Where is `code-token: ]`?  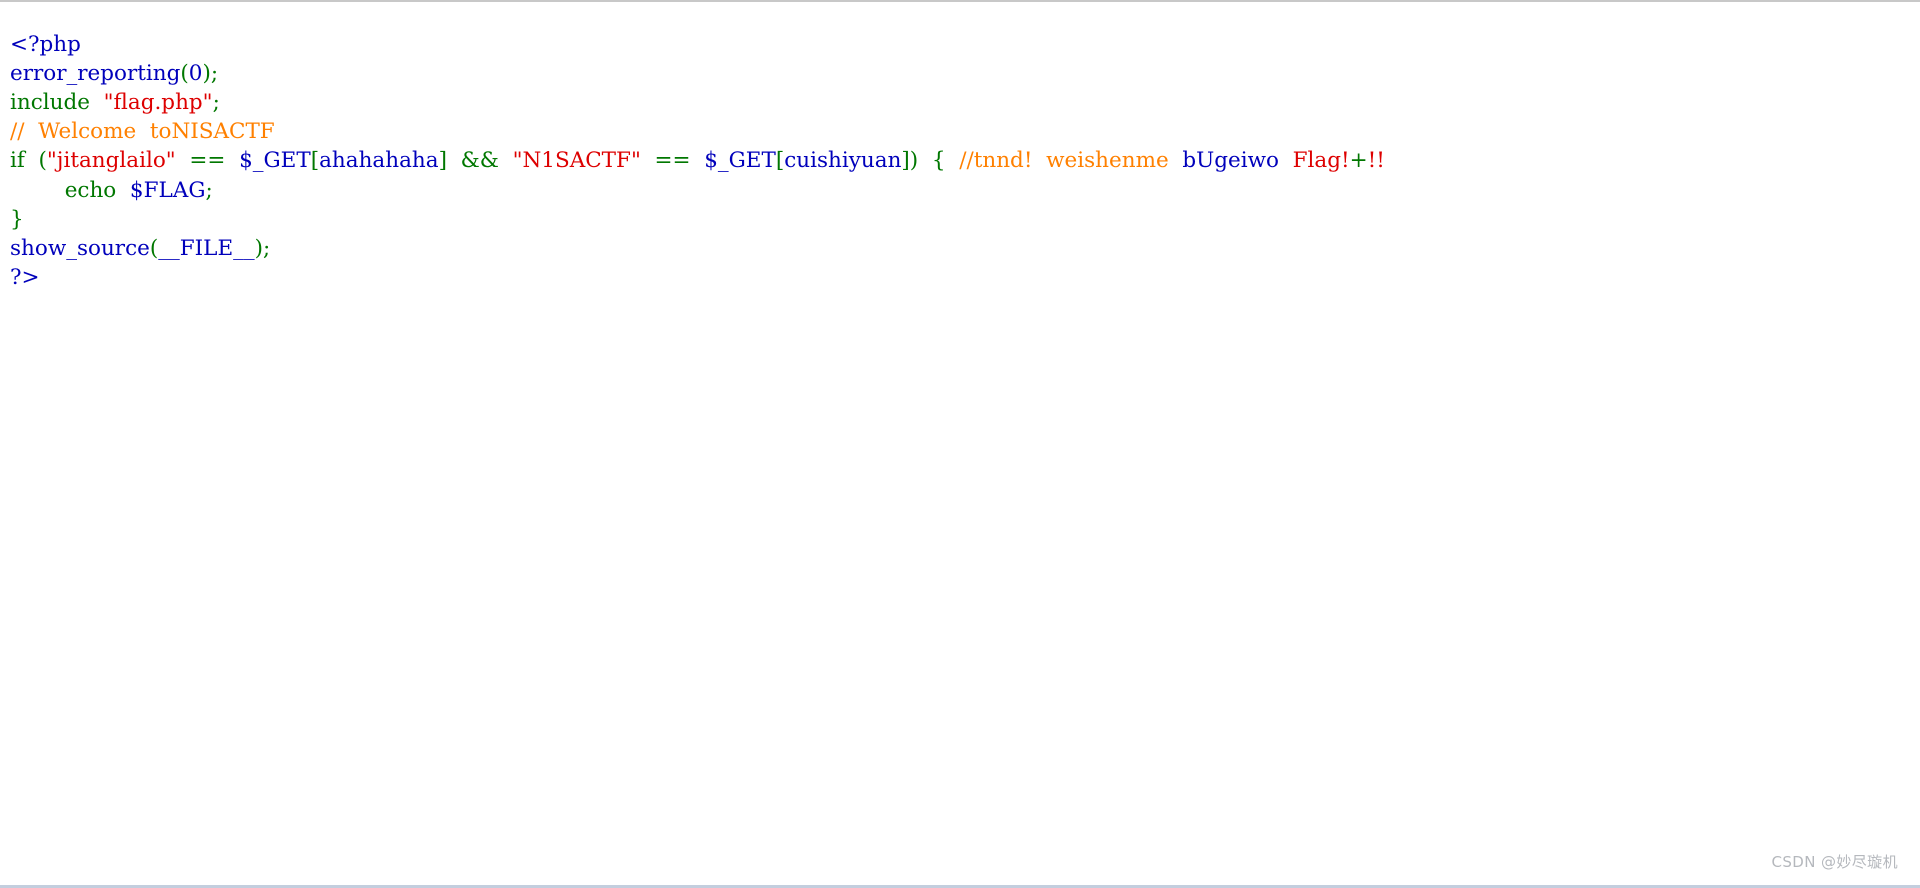 code-token: ] is located at coordinates (442, 161).